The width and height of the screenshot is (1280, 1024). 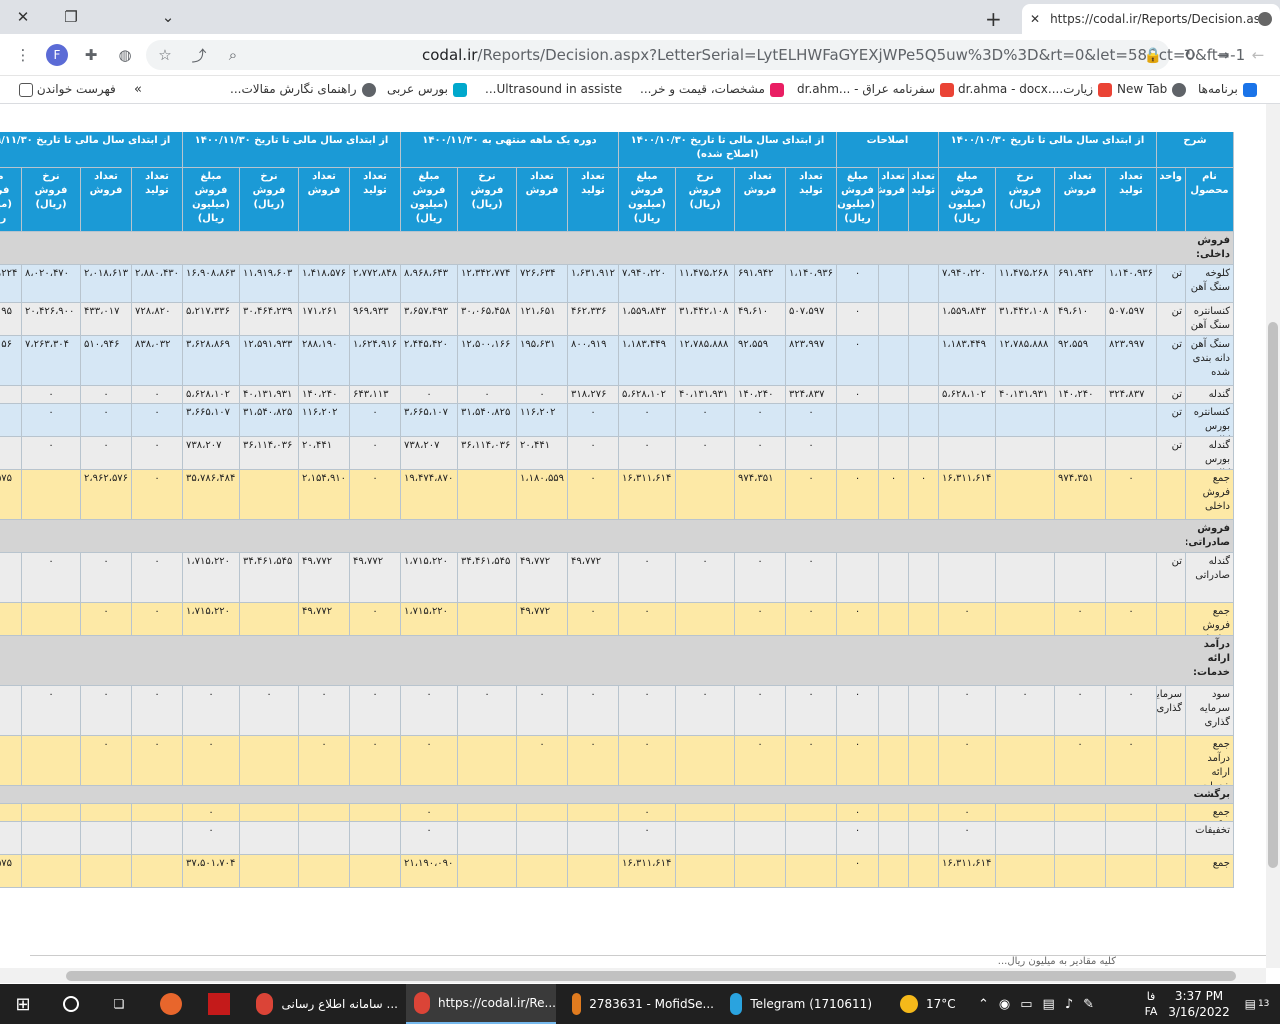 What do you see at coordinates (1026, 1004) in the screenshot?
I see `device-icon: ▭` at bounding box center [1026, 1004].